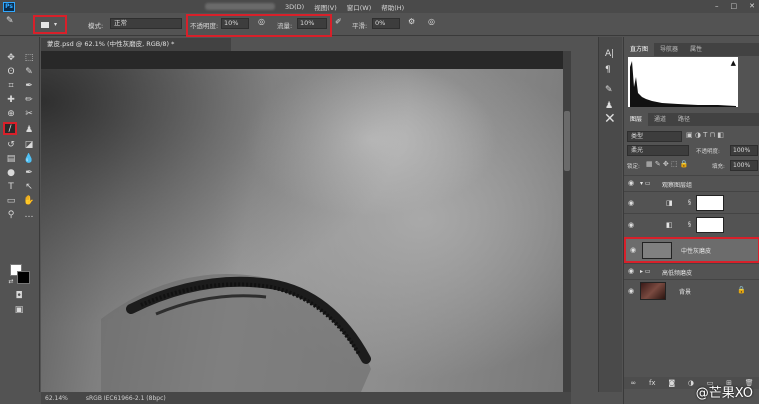 This screenshot has width=759, height=404. Describe the element at coordinates (10, 21) in the screenshot. I see `brush-tool-preset-icon: ✎` at that location.